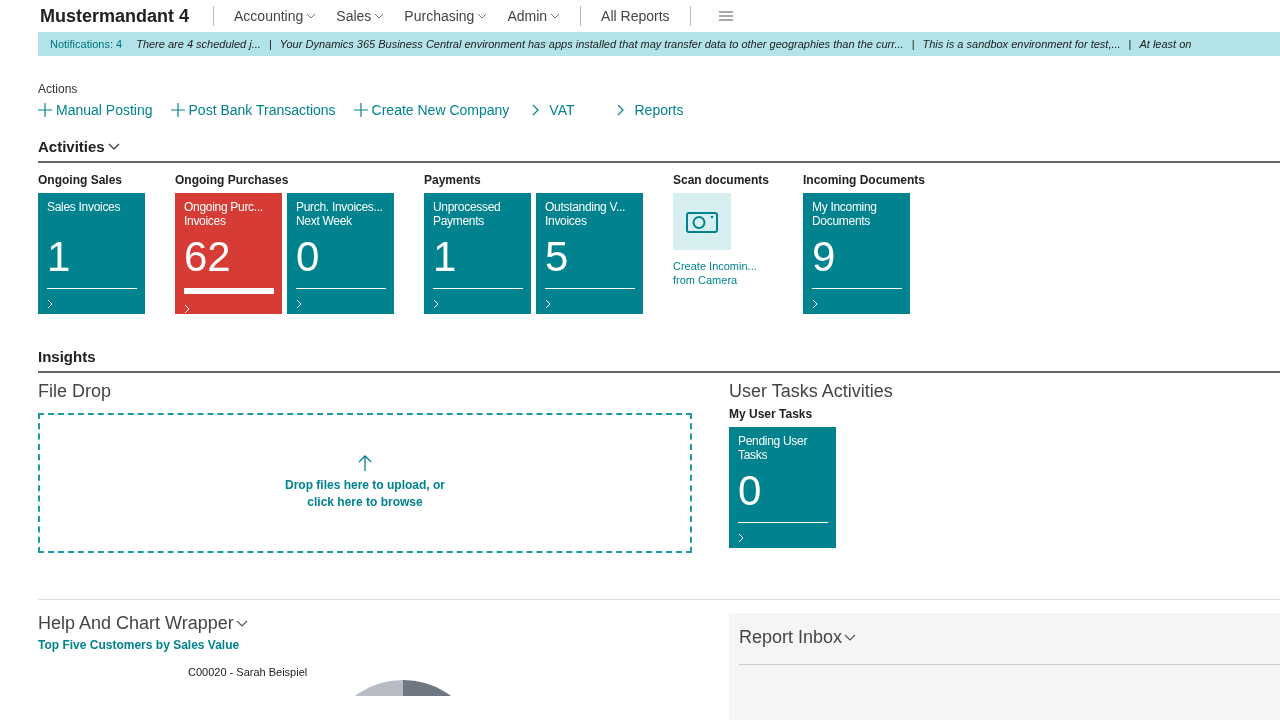 Image resolution: width=1280 pixels, height=720 pixels. I want to click on action-link: VAT, so click(553, 110).